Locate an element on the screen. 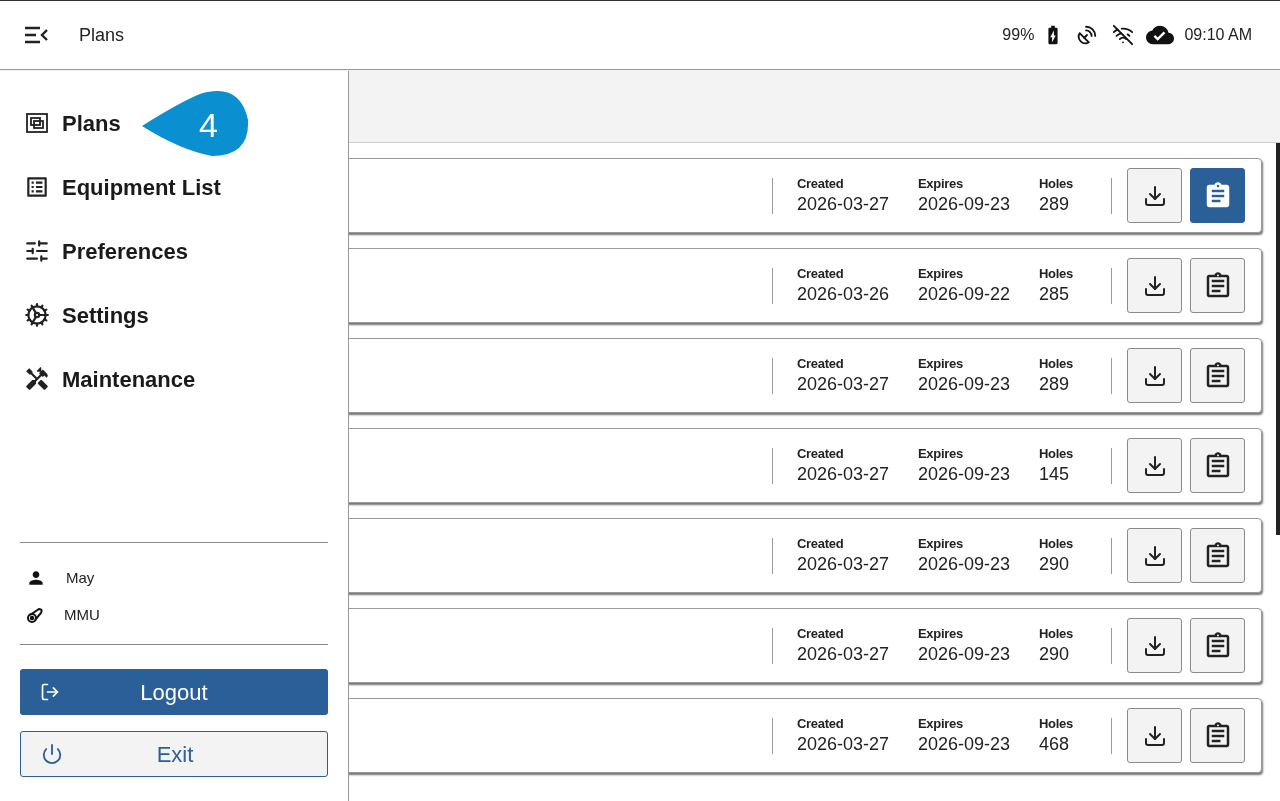  drawer-item: Equipment List is located at coordinates (122, 187).